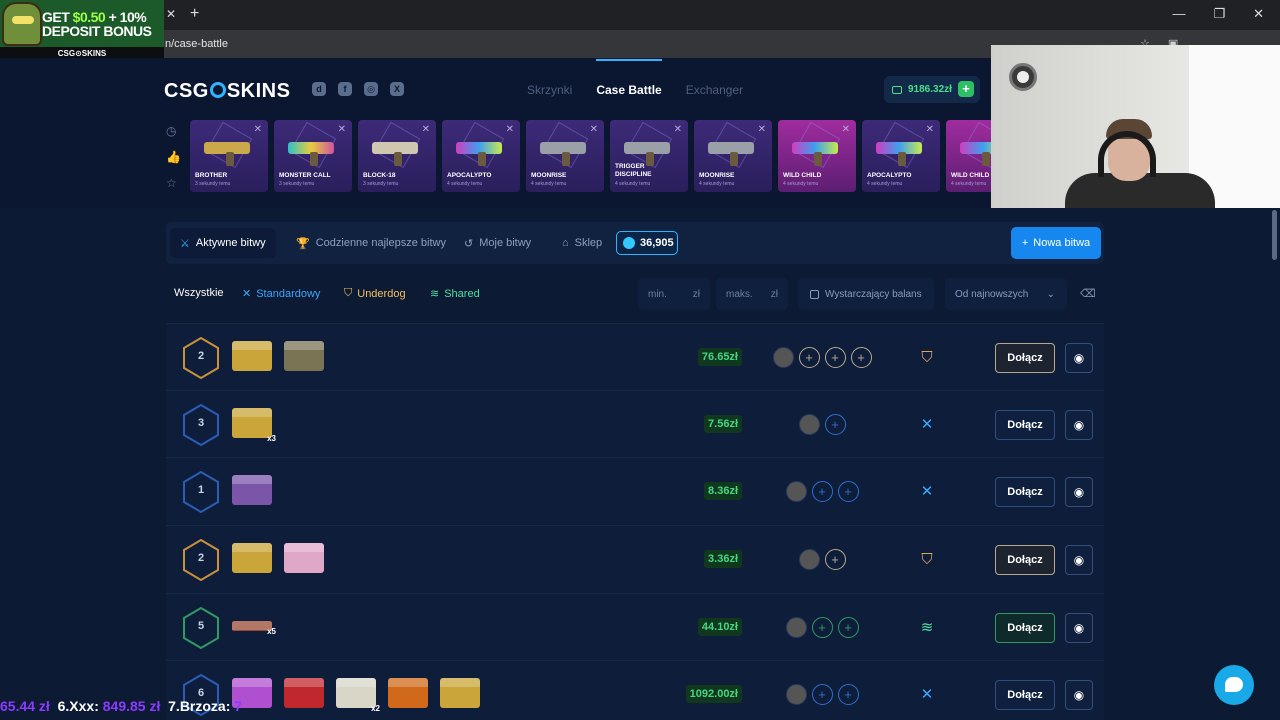 This screenshot has height=720, width=1280. Describe the element at coordinates (173, 183) in the screenshot. I see `star-icon: ☆` at that location.